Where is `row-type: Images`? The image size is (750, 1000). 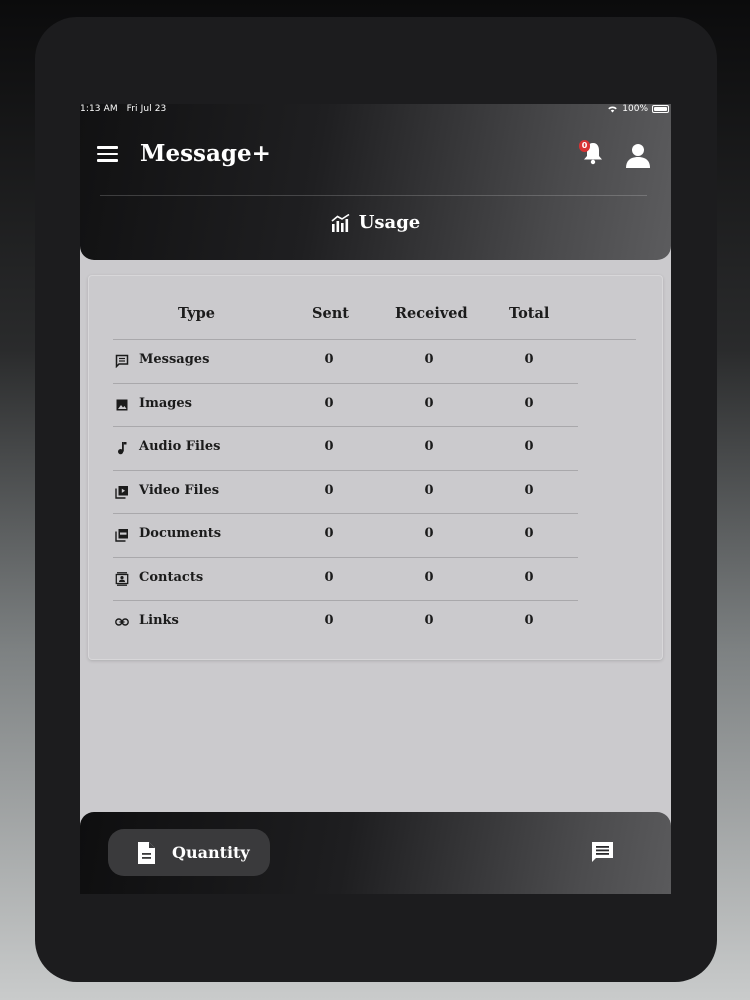 row-type: Images is located at coordinates (165, 403).